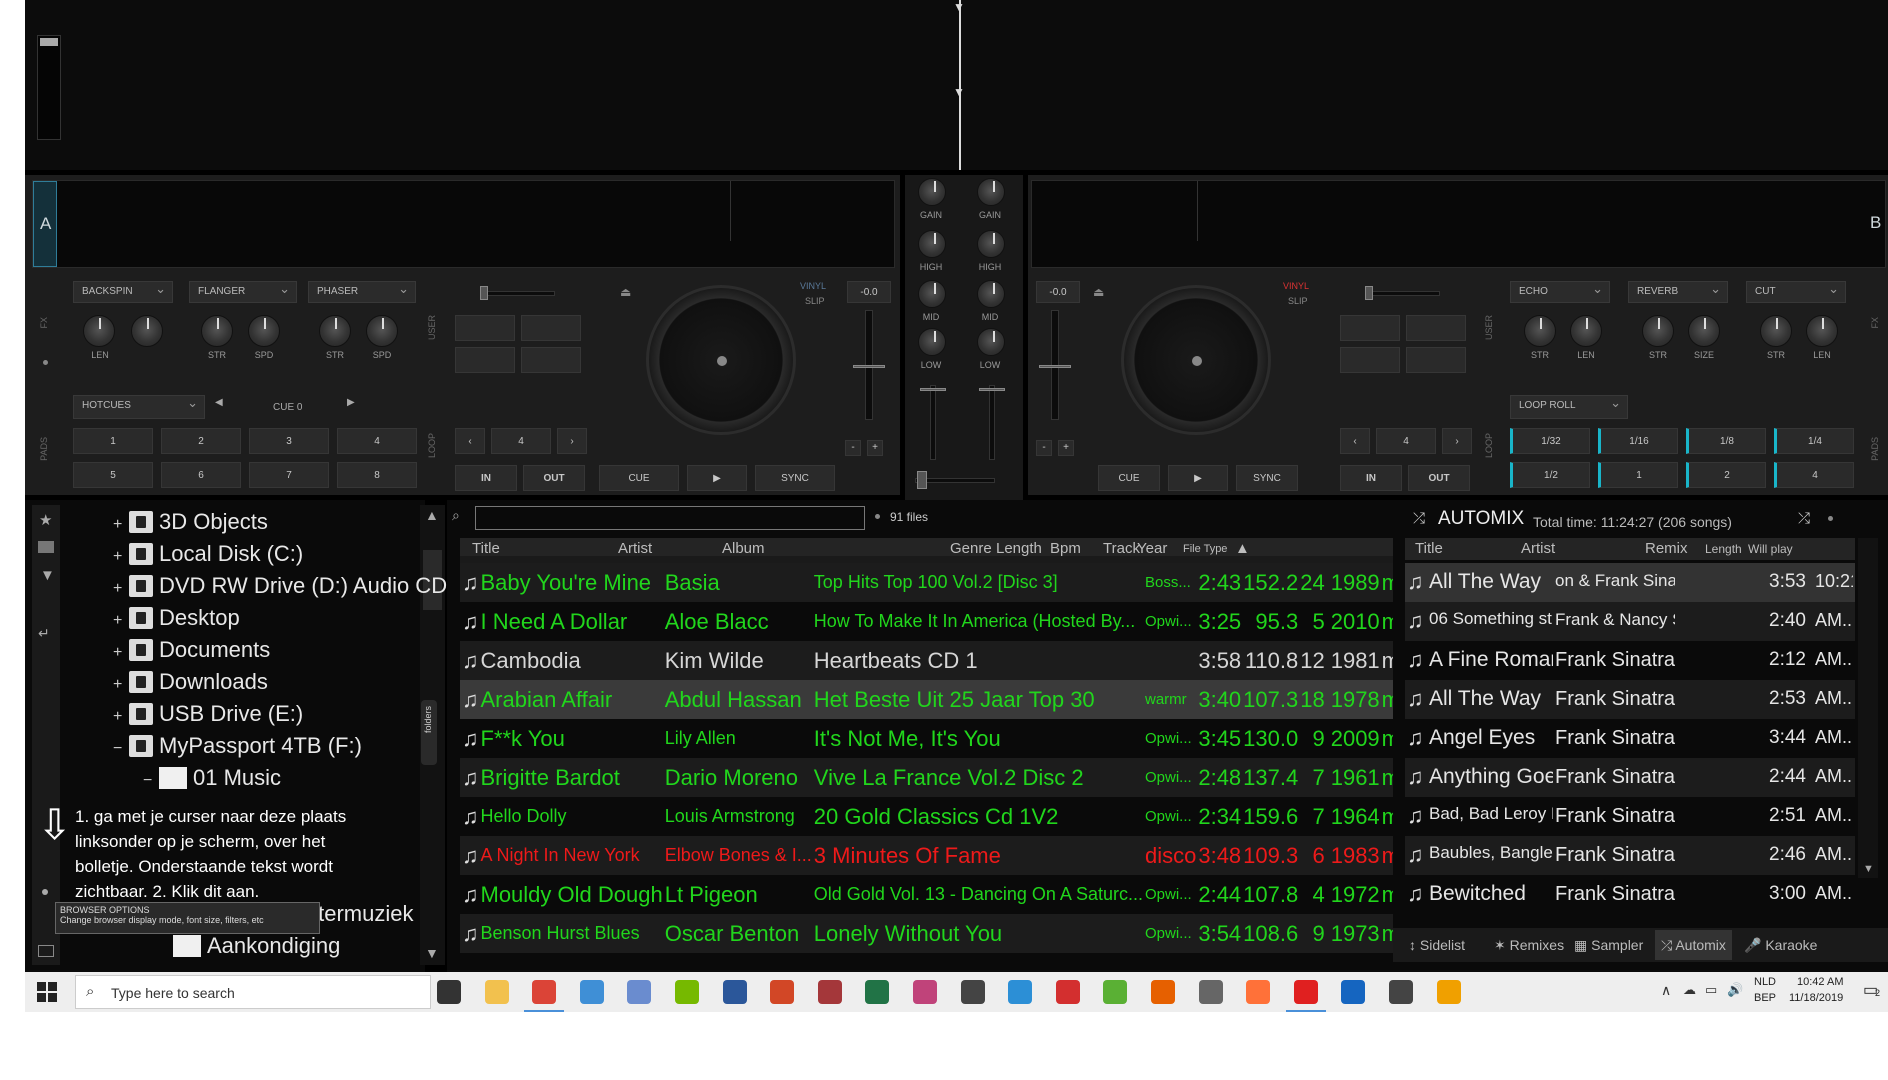 This screenshot has height=1080, width=1888. Describe the element at coordinates (280, 682) in the screenshot. I see `folder-item: + Downloads` at that location.